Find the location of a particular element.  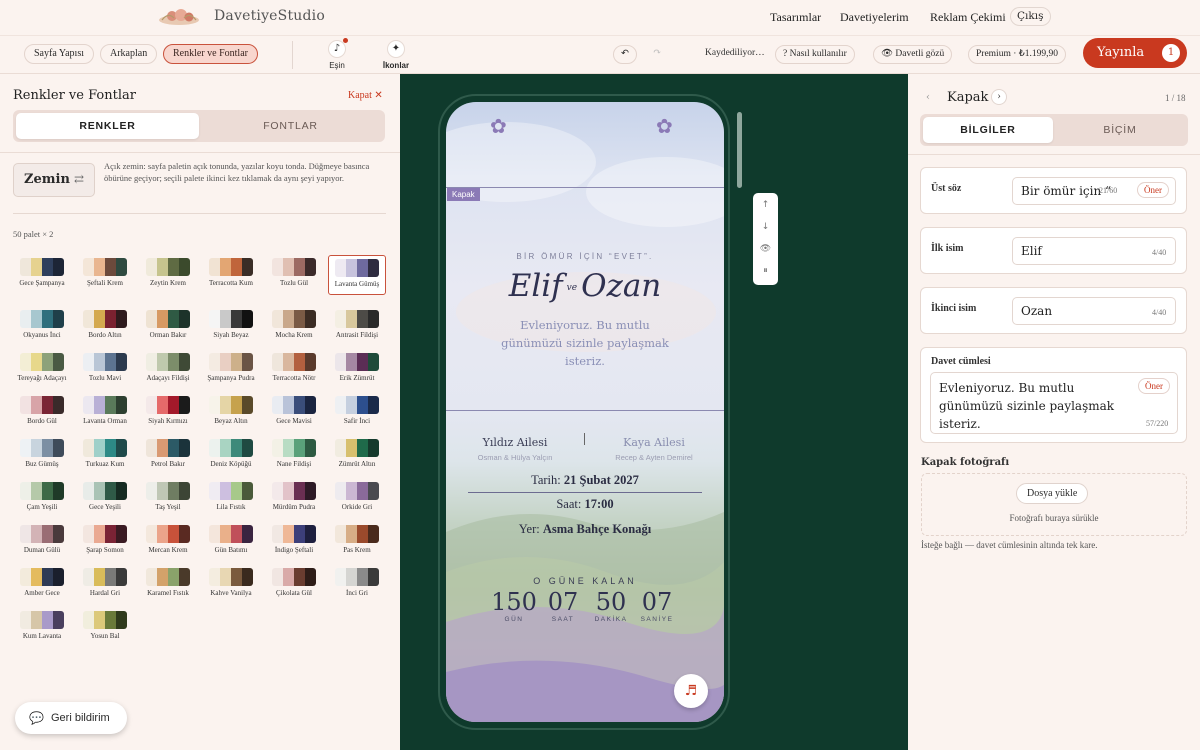

palette-swatch: Siyah Kırmızı is located at coordinates (168, 413).